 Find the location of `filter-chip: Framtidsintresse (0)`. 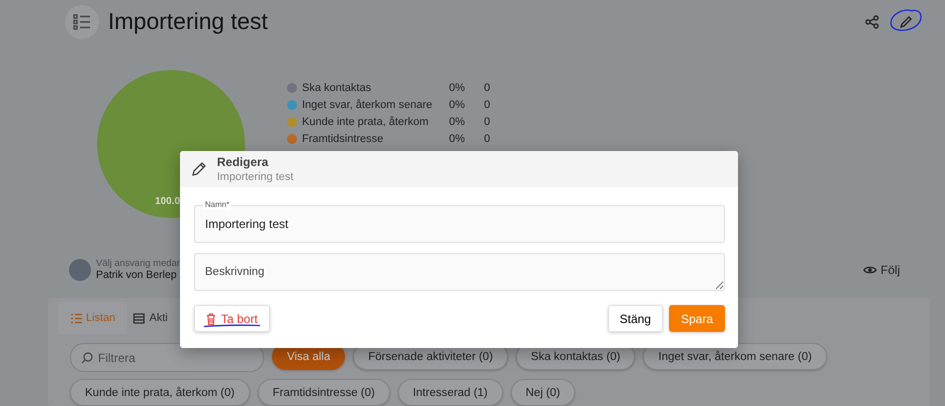

filter-chip: Framtidsintresse (0) is located at coordinates (324, 392).